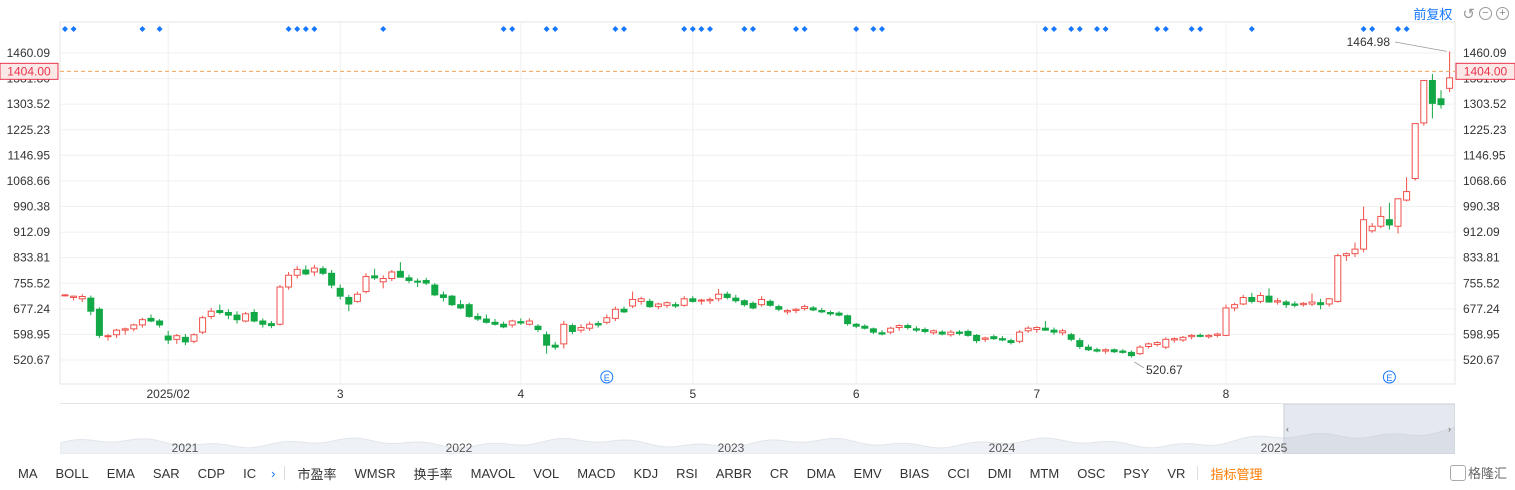  Describe the element at coordinates (1176, 473) in the screenshot. I see `indicator-item: VR` at that location.